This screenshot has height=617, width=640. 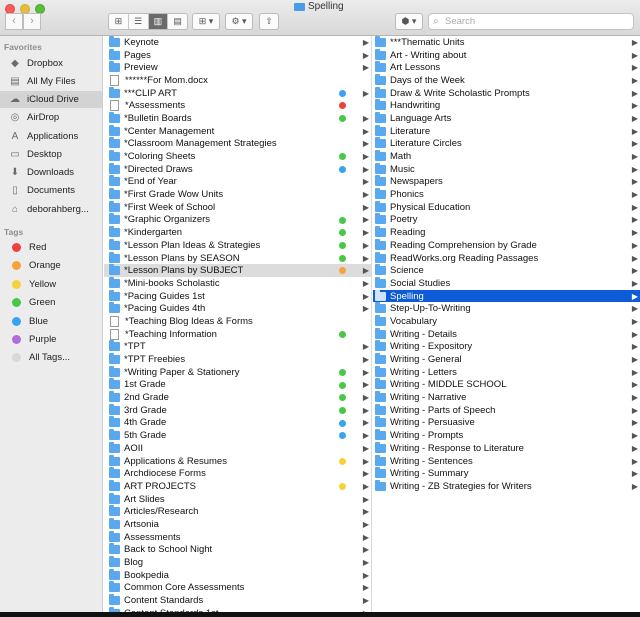 What do you see at coordinates (237, 537) in the screenshot?
I see `list-item: Assessments ▶` at bounding box center [237, 537].